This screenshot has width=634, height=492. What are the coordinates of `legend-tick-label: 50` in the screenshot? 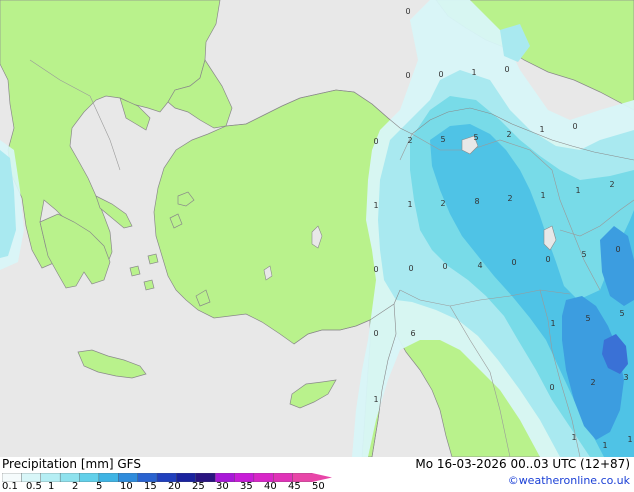 It's located at (318, 486).